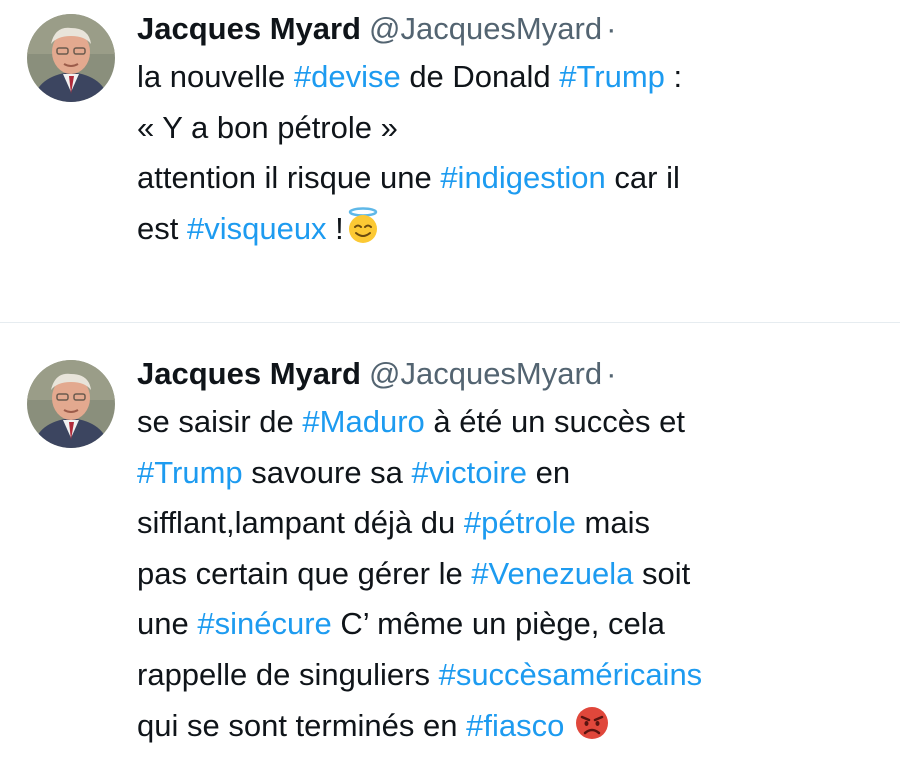 The width and height of the screenshot is (900, 770). Describe the element at coordinates (162, 228) in the screenshot. I see `text-segment: est` at that location.